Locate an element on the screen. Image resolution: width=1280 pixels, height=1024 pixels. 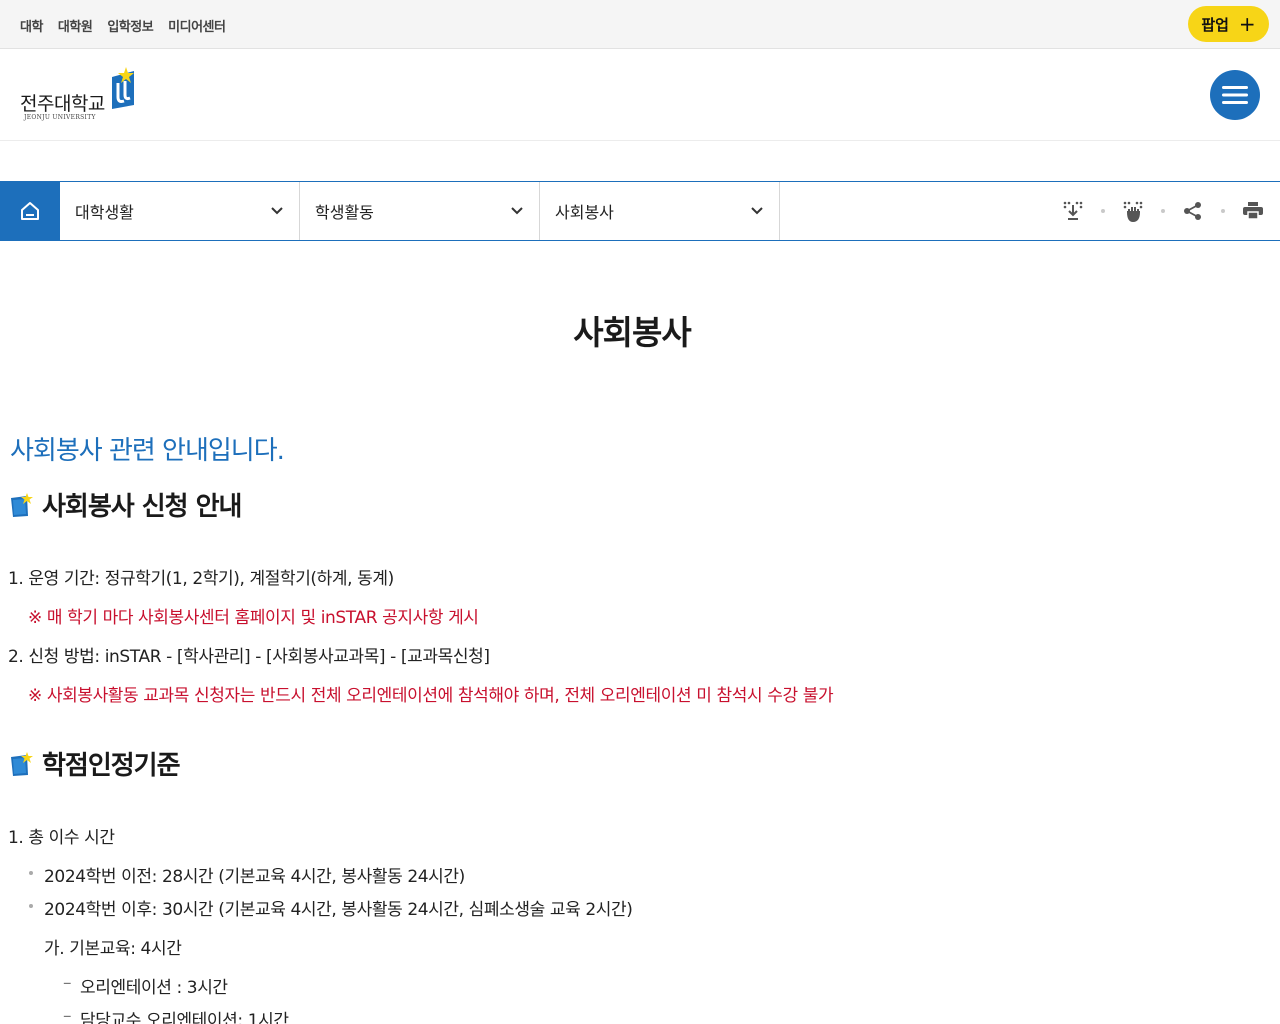
utility-bar: 대학 대학원 입학정보 미디어센터 팝업 + is located at coordinates (640, 24).